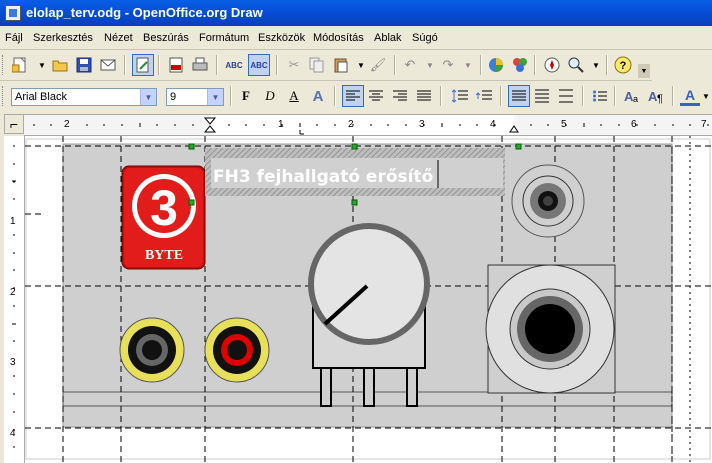 The height and width of the screenshot is (463, 712). What do you see at coordinates (341, 65) in the screenshot?
I see `paste-icon` at bounding box center [341, 65].